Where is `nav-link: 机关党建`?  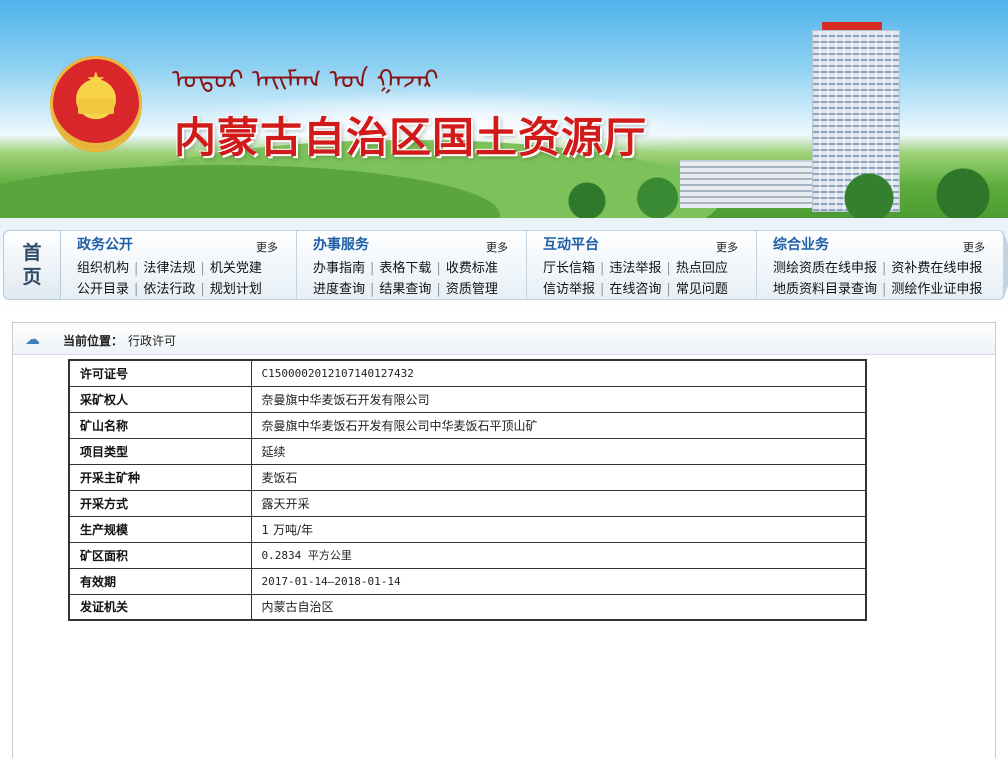
nav-link: 机关党建 is located at coordinates (236, 268).